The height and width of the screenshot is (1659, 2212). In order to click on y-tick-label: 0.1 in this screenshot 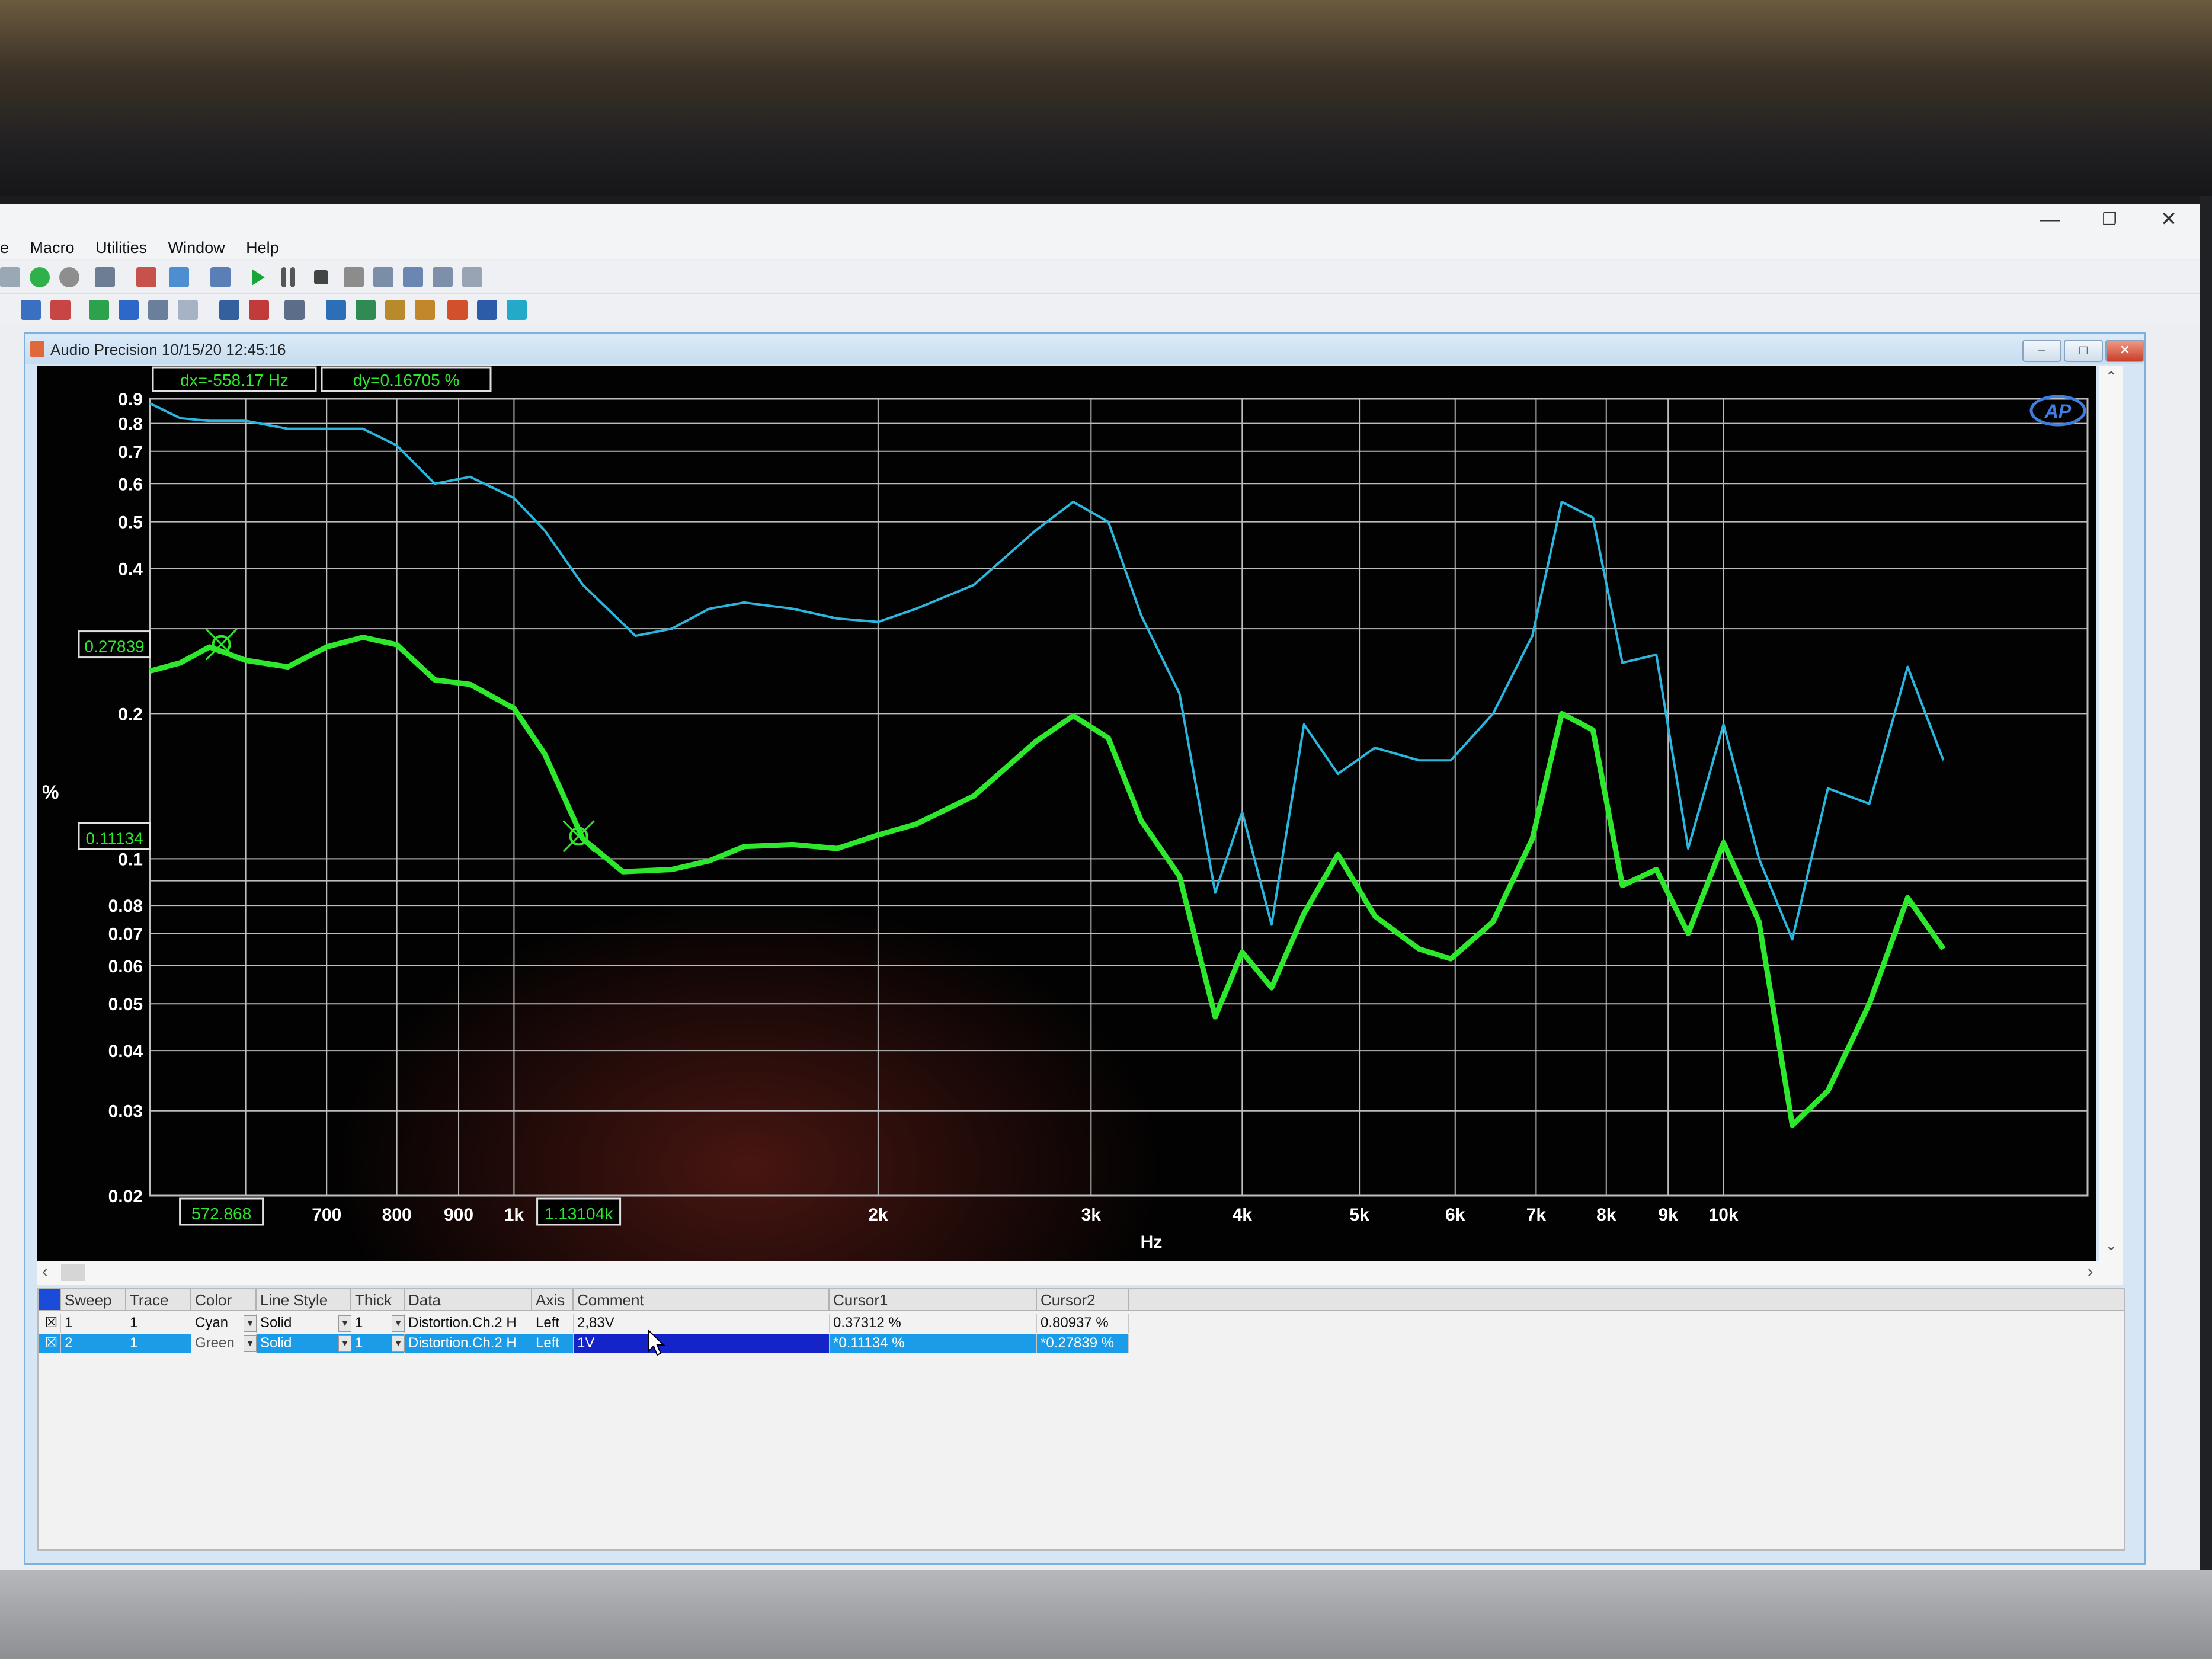, I will do `click(130, 859)`.